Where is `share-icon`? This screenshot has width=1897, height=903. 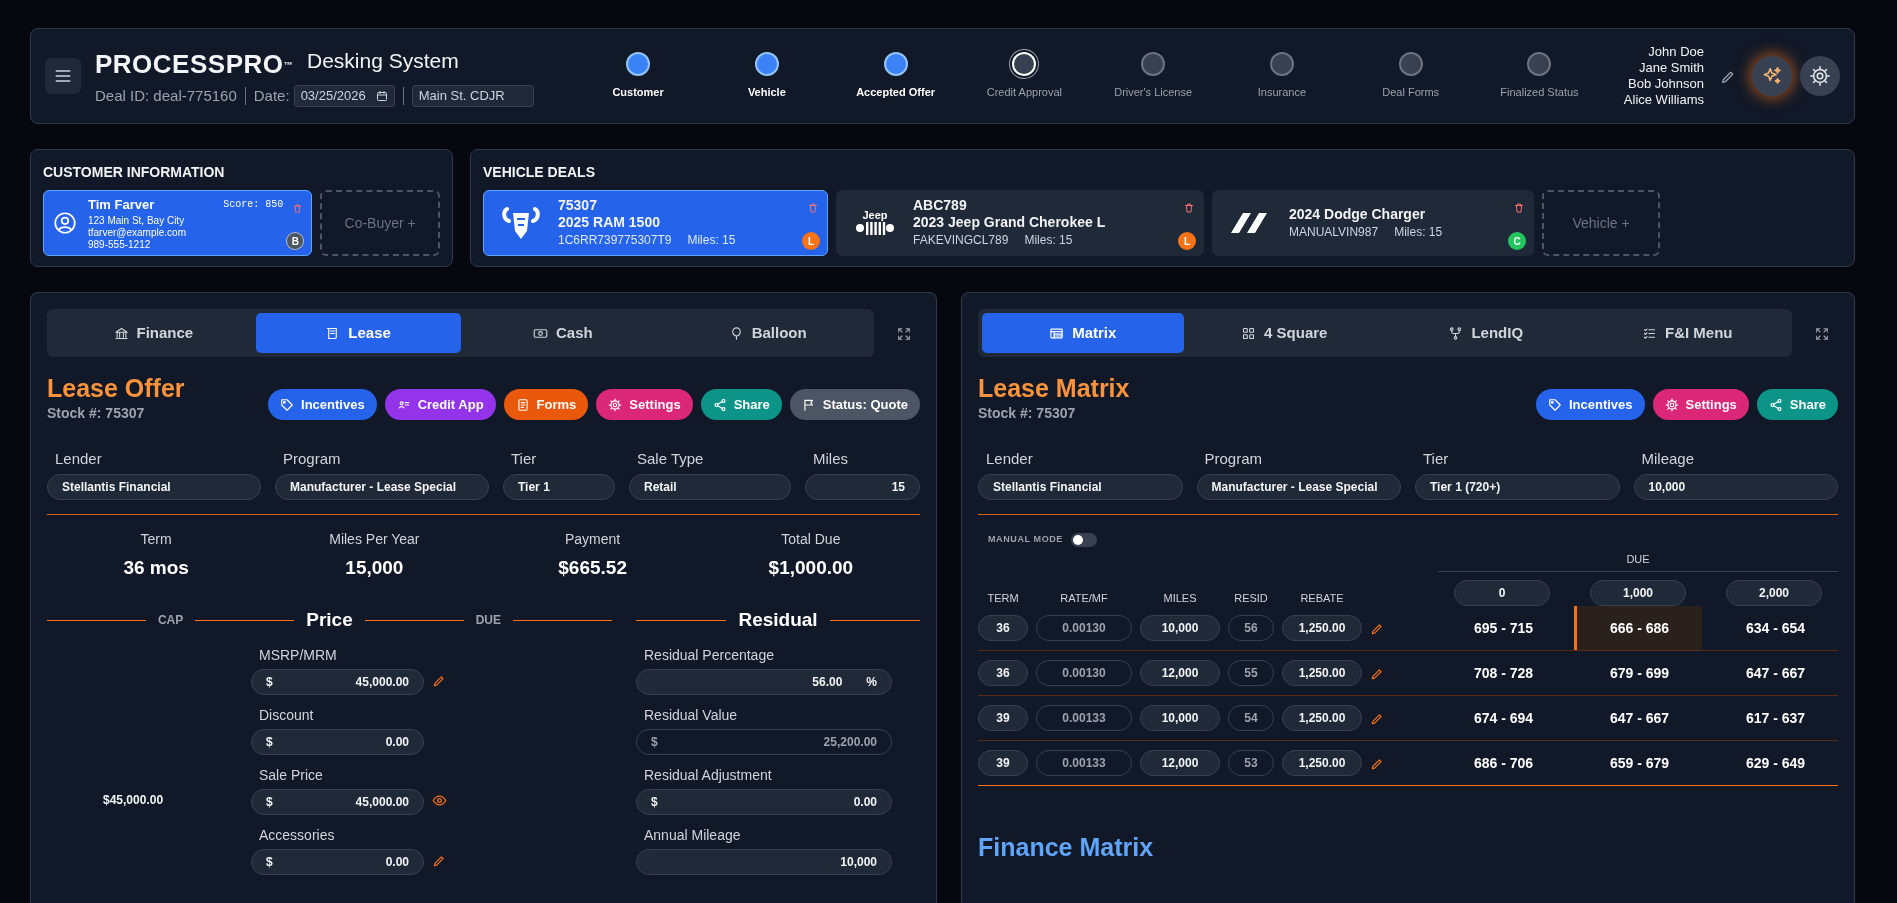
share-icon is located at coordinates (719, 404).